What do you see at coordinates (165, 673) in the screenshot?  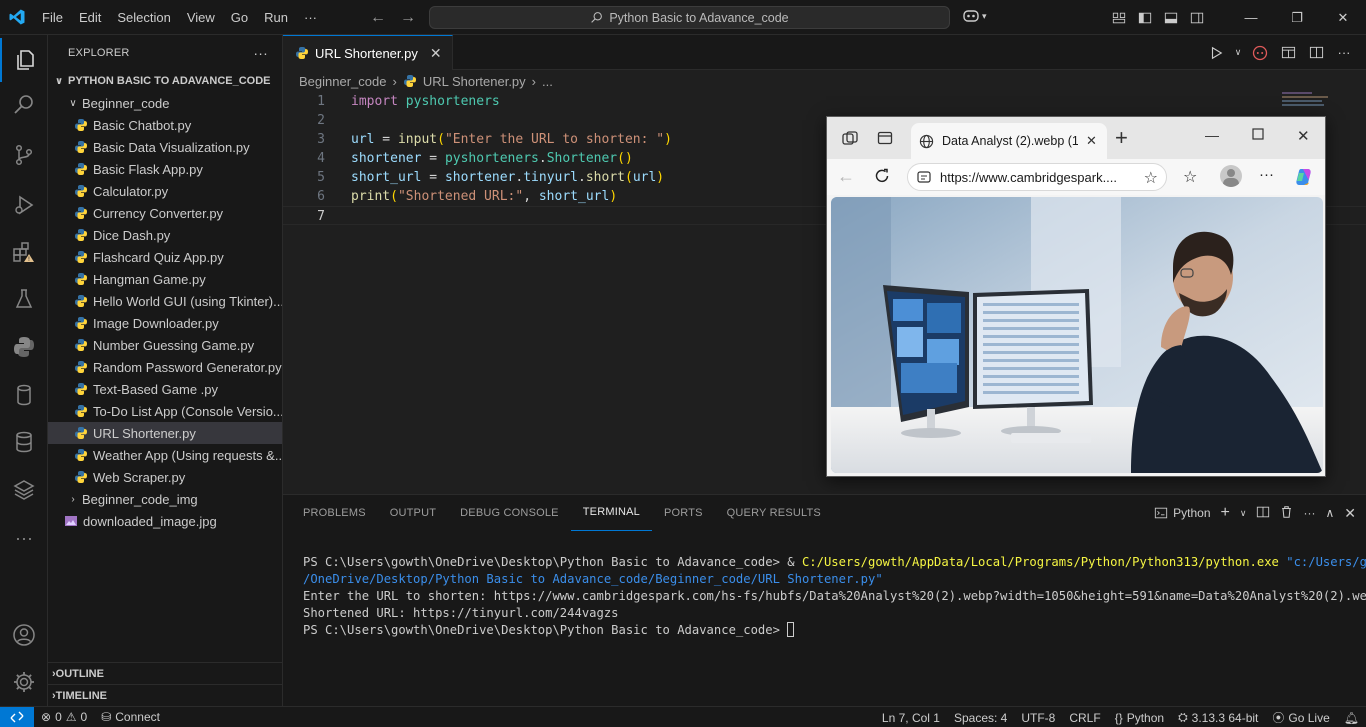 I see `outline-section: › OUTLINE` at bounding box center [165, 673].